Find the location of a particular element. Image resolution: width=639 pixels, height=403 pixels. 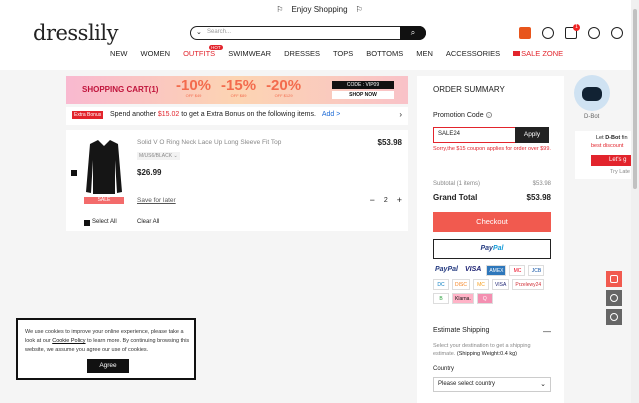

promotion-code-label: Promotion Code is located at coordinates (458, 115).